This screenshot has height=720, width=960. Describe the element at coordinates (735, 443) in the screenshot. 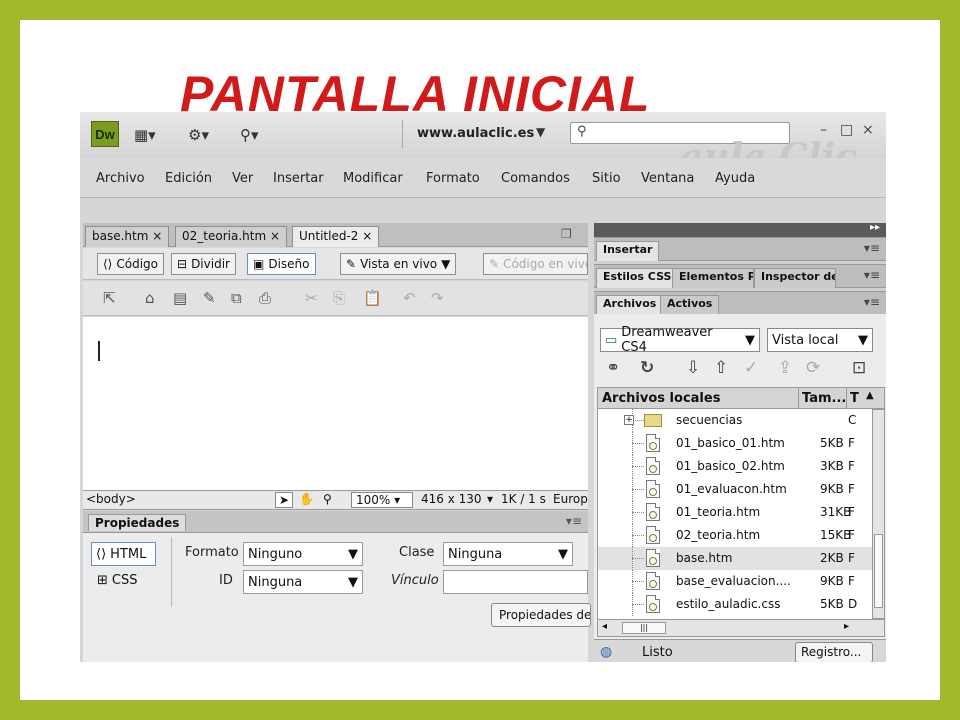

I see `file-row: 01_basico_01.htm 5KB F` at that location.